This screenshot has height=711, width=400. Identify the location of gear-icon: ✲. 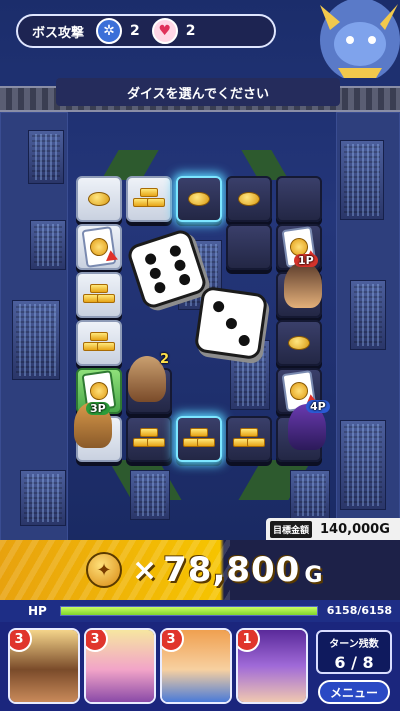
(109, 31).